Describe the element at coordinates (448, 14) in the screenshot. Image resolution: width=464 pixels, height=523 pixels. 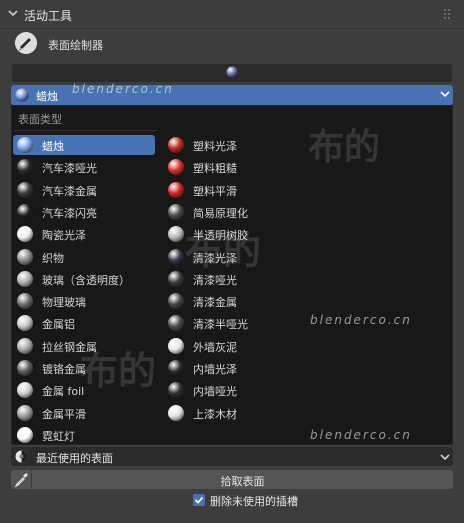
I see `drag-handle-icon` at that location.